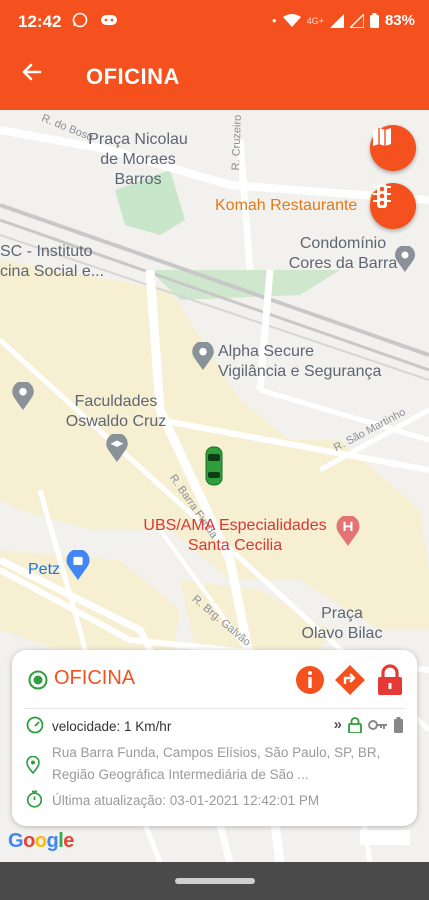 The height and width of the screenshot is (900, 429). Describe the element at coordinates (374, 20) in the screenshot. I see `battery-icon` at that location.